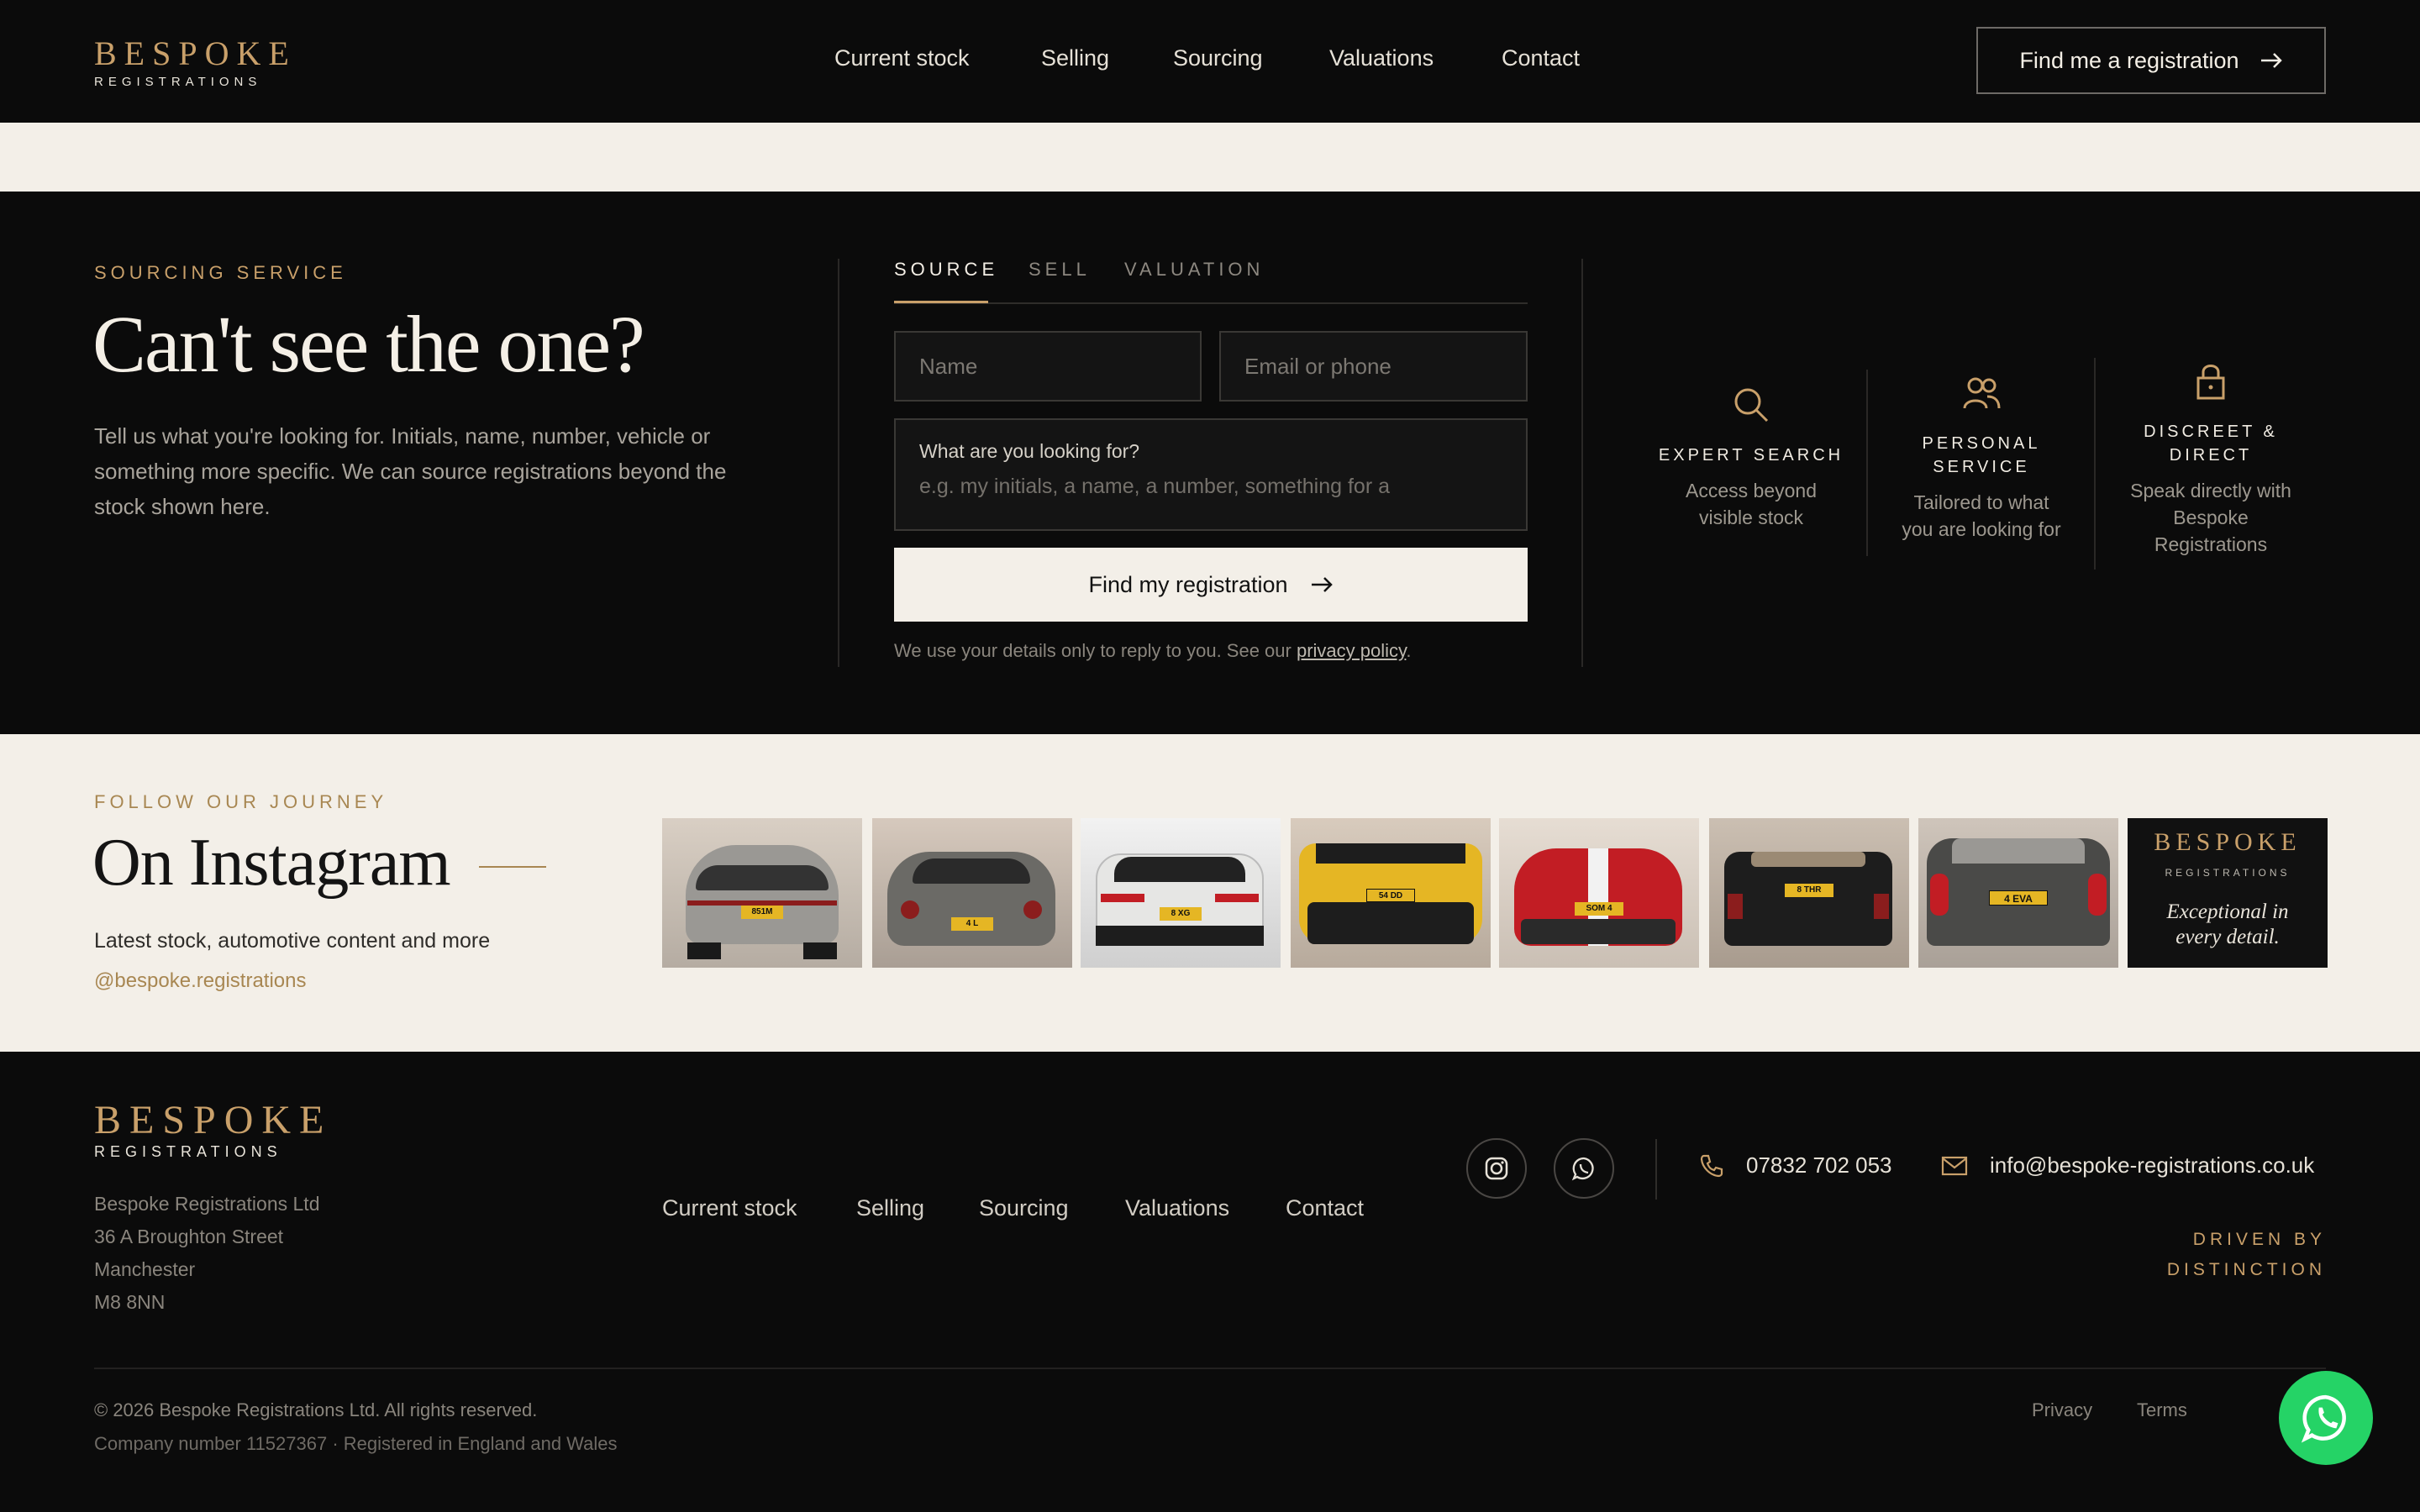  Describe the element at coordinates (178, 82) in the screenshot. I see `logo-subtitle: REGISTRATIONS` at that location.